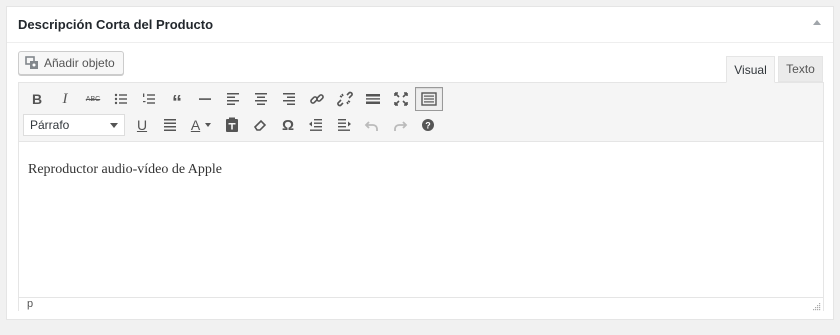  I want to click on numbered-list-icon, so click(149, 99).